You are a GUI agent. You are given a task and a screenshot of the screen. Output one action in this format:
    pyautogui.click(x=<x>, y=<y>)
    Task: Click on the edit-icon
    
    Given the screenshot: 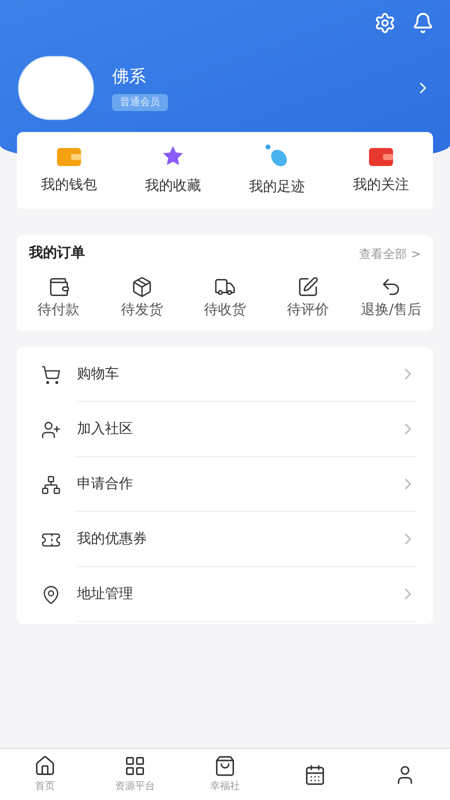 What is the action you would take?
    pyautogui.click(x=308, y=287)
    